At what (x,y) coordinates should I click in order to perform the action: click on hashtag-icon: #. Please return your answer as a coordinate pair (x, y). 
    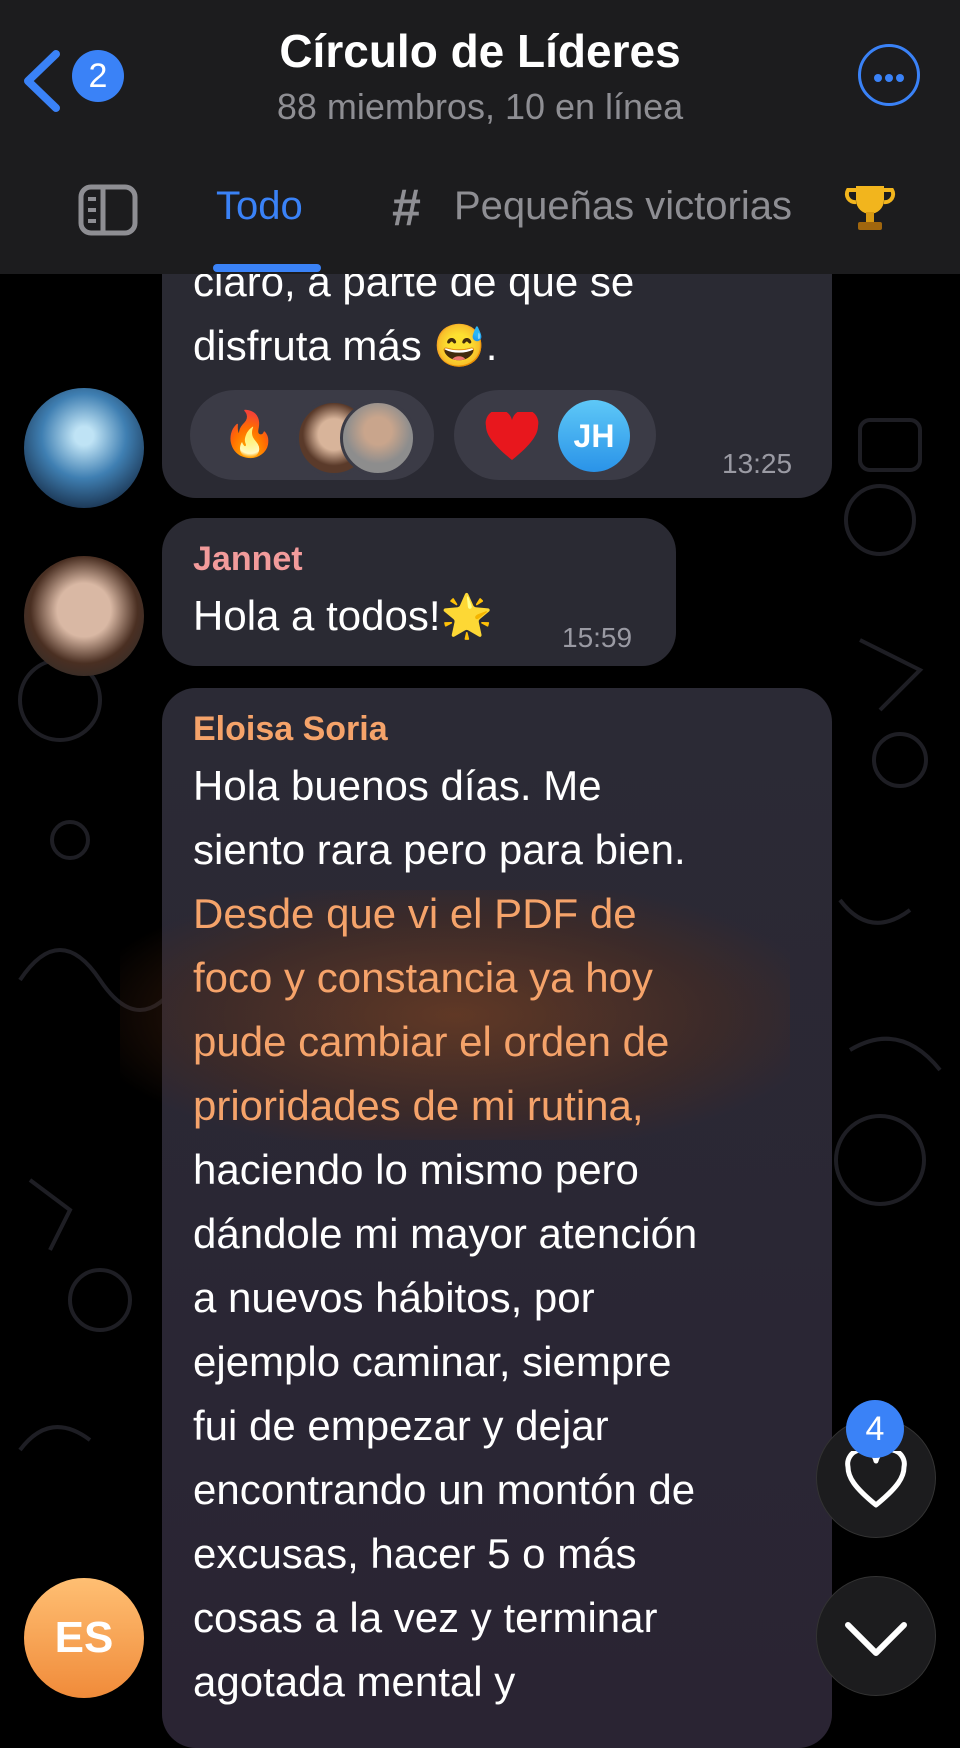
    Looking at the image, I should click on (406, 208).